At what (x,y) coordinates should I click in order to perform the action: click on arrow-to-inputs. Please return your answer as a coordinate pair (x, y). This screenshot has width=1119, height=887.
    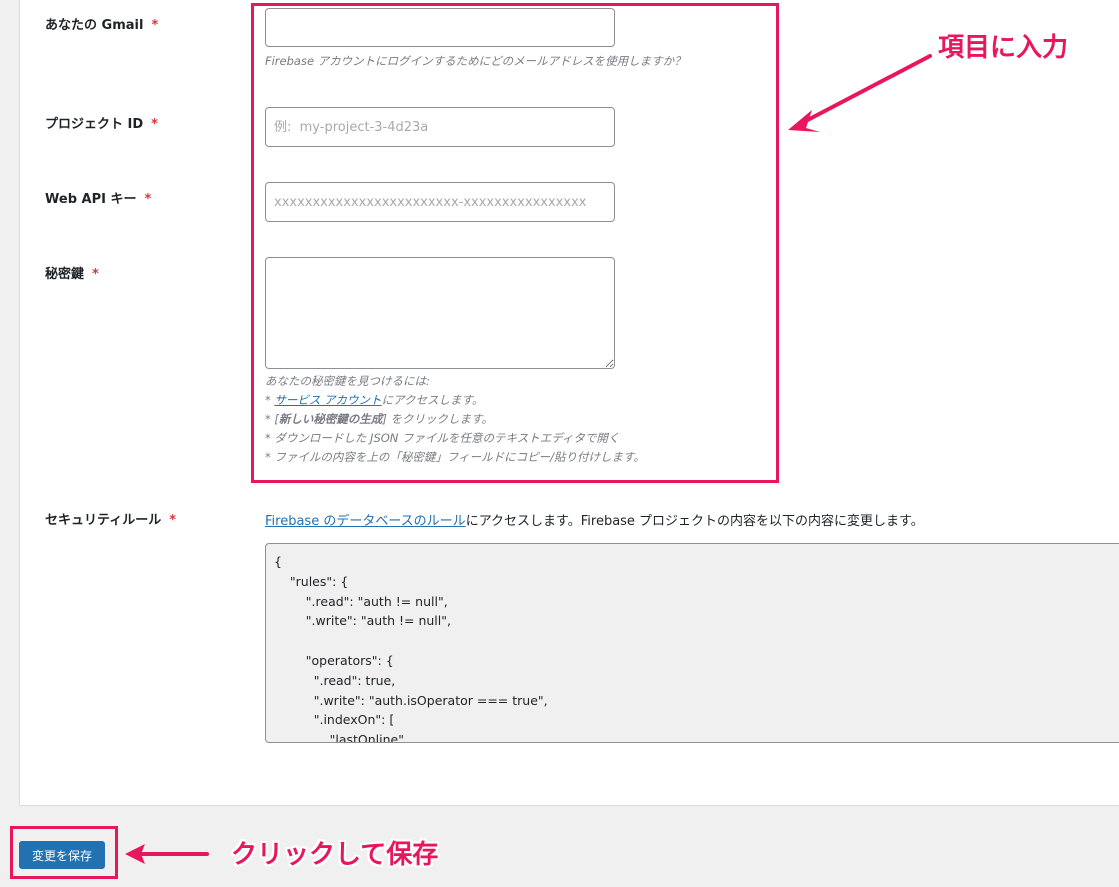
    Looking at the image, I should click on (865, 90).